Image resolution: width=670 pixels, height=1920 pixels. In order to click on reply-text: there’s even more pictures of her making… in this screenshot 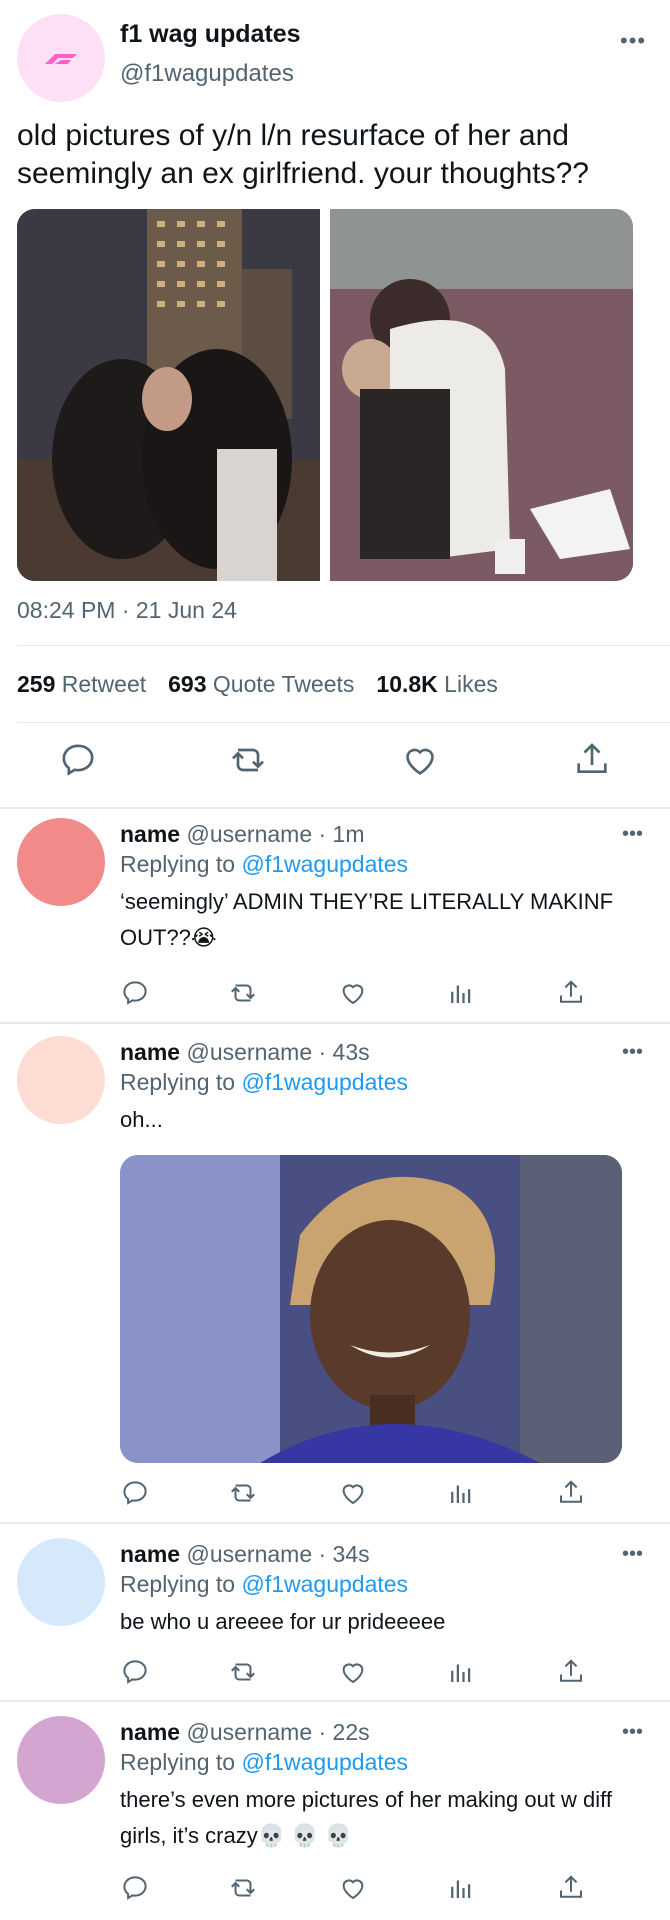, I will do `click(366, 1817)`.